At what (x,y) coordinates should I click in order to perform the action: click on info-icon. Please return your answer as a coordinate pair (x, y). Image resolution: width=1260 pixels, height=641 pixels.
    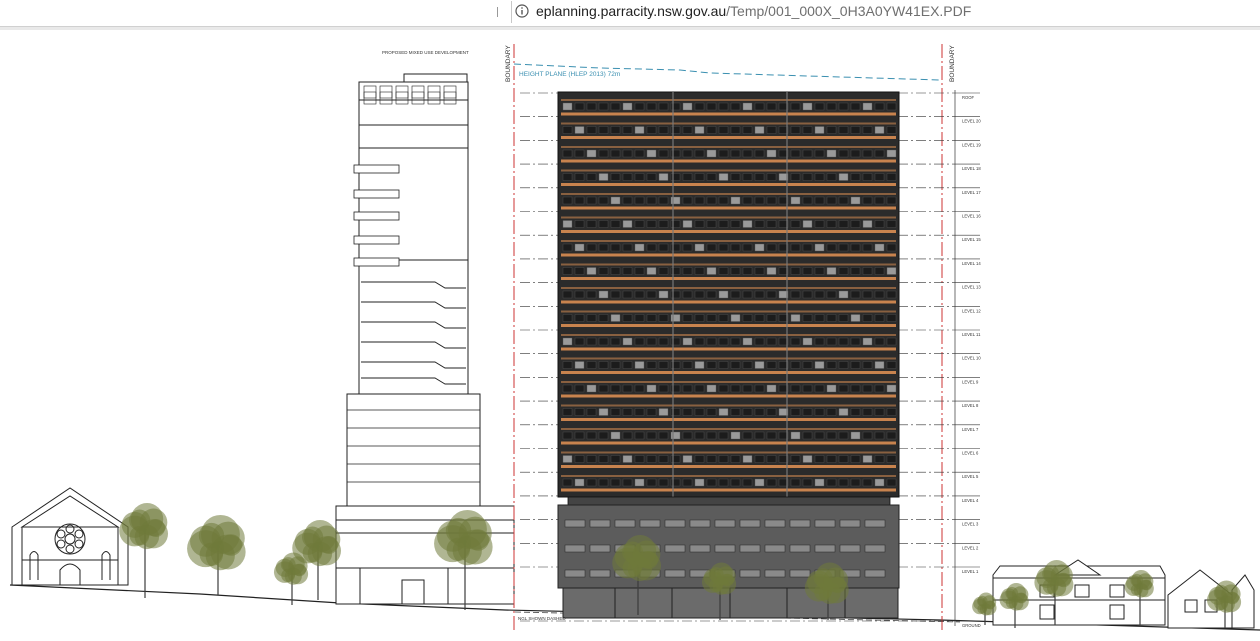
    Looking at the image, I should click on (522, 11).